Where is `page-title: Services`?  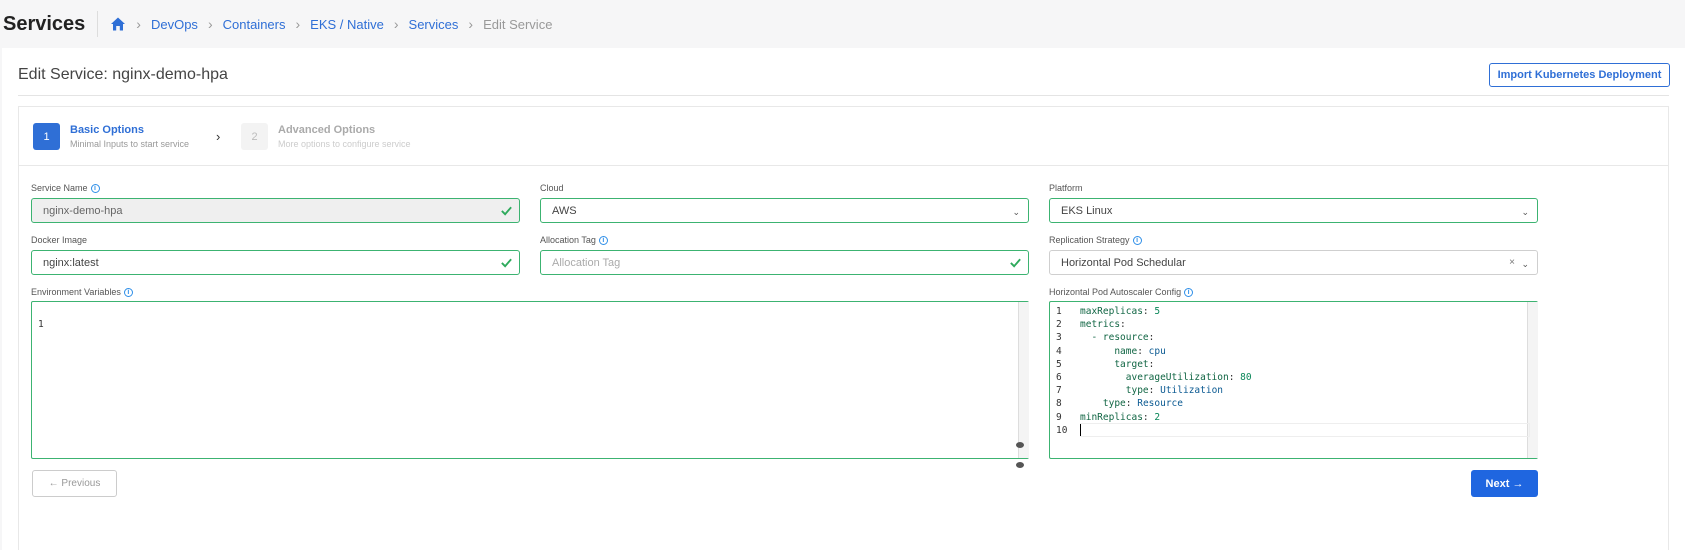
page-title: Services is located at coordinates (44, 23).